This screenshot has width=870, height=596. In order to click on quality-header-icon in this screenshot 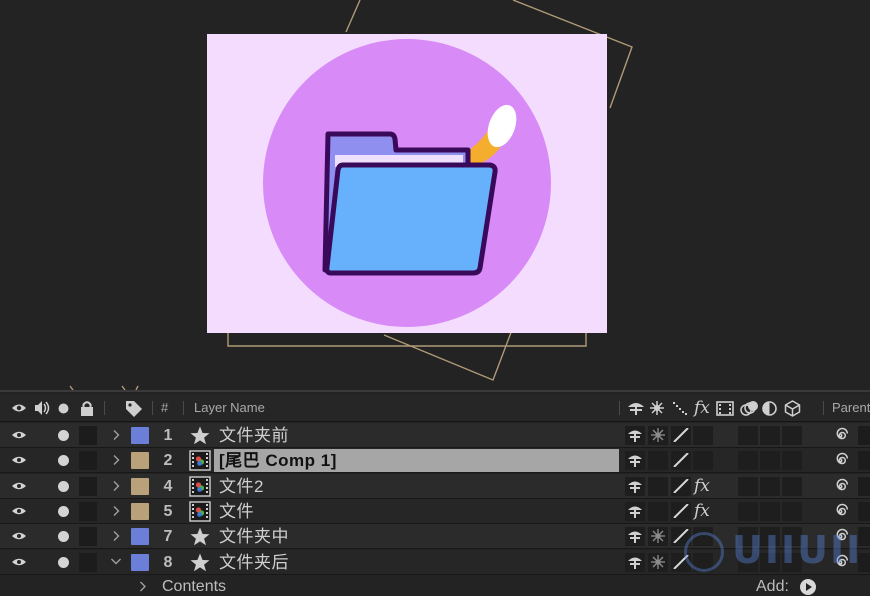, I will do `click(680, 408)`.